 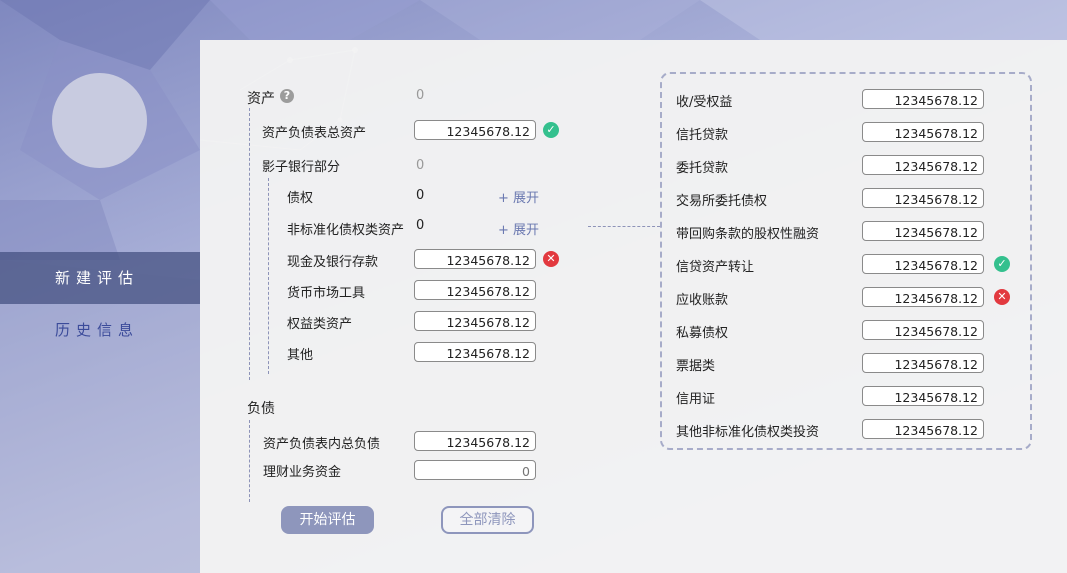 I want to click on assets-tree-line, so click(x=249, y=244).